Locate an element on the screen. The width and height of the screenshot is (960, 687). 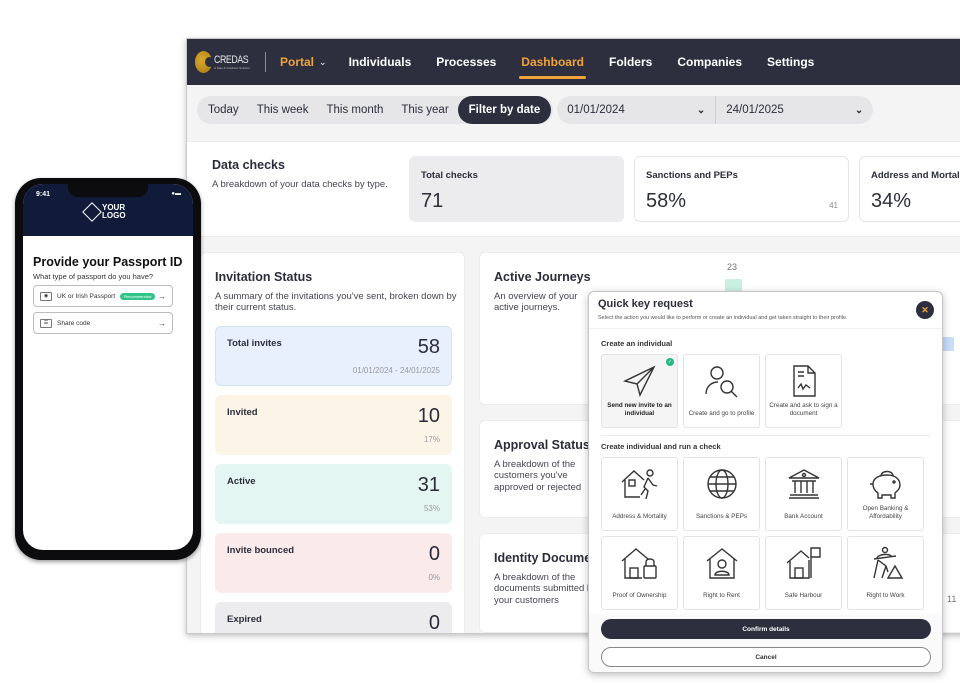
tile-create-ask-sign: Create and ask to sign a document is located at coordinates (803, 391).